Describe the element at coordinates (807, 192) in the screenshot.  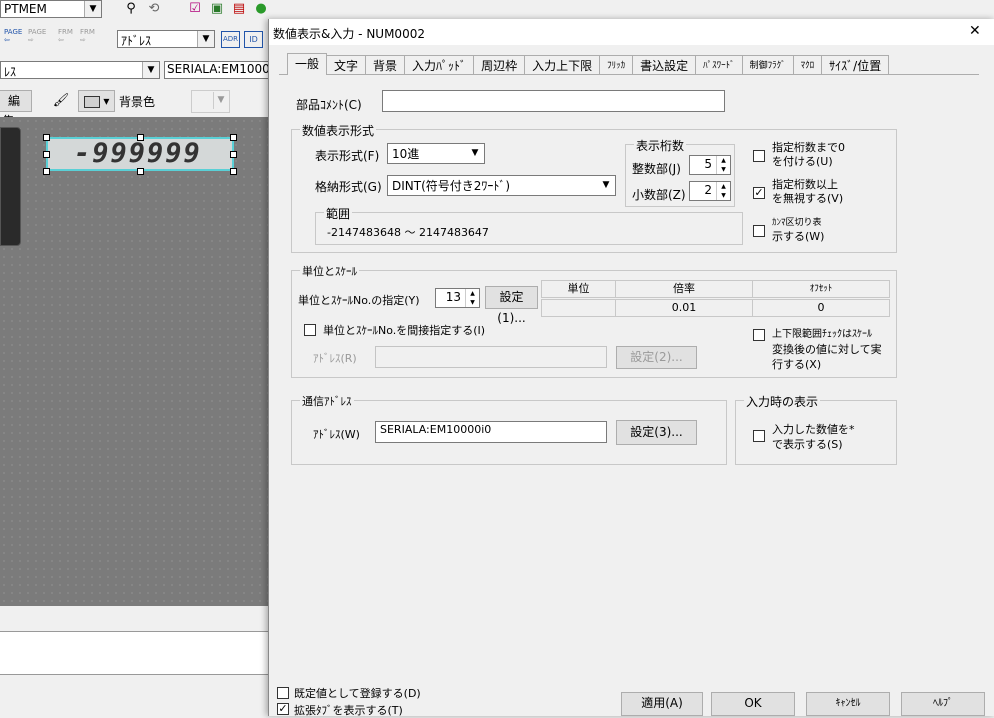
I see `ignore-excess-label: 指定桁数以上 を無視する(V)` at that location.